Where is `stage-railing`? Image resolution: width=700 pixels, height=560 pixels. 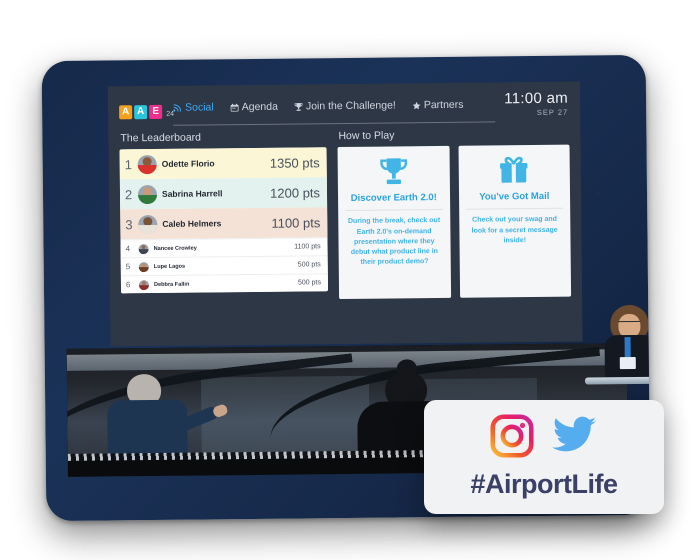
stage-railing is located at coordinates (617, 380).